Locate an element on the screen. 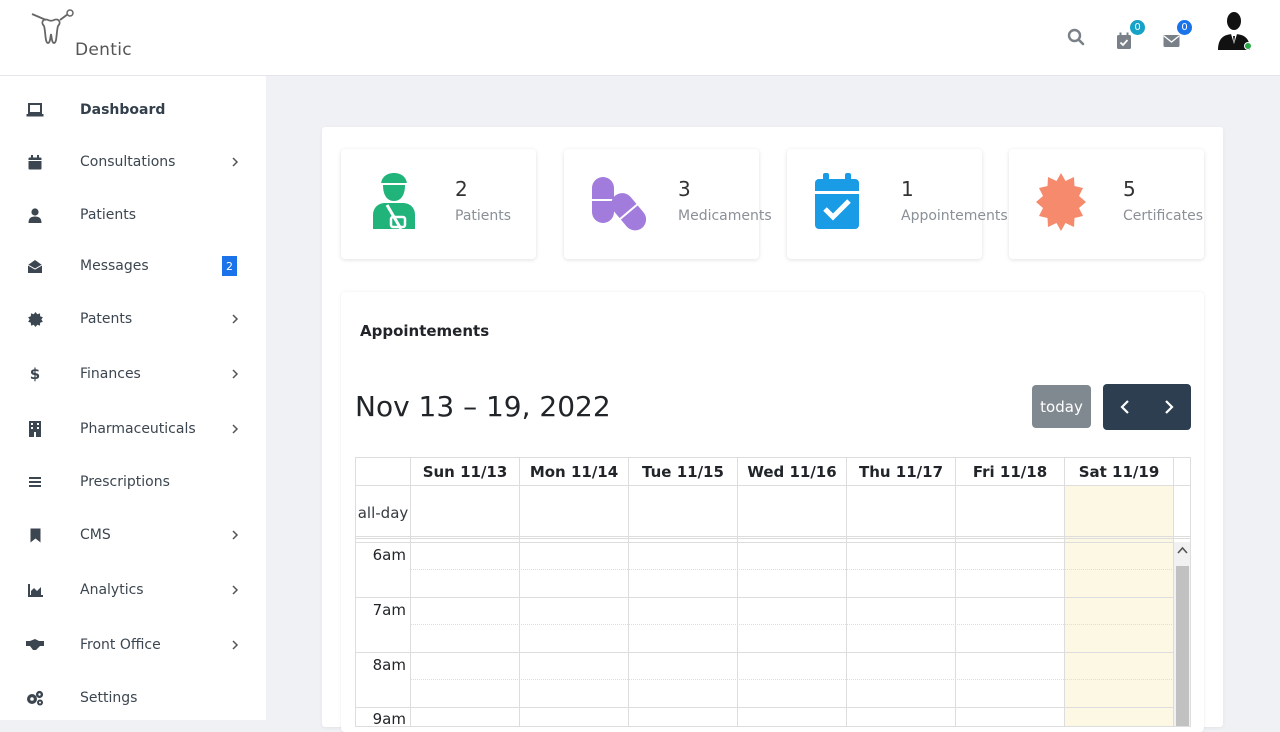 This screenshot has width=1280, height=732. day-header: Thu 11/17 is located at coordinates (901, 472).